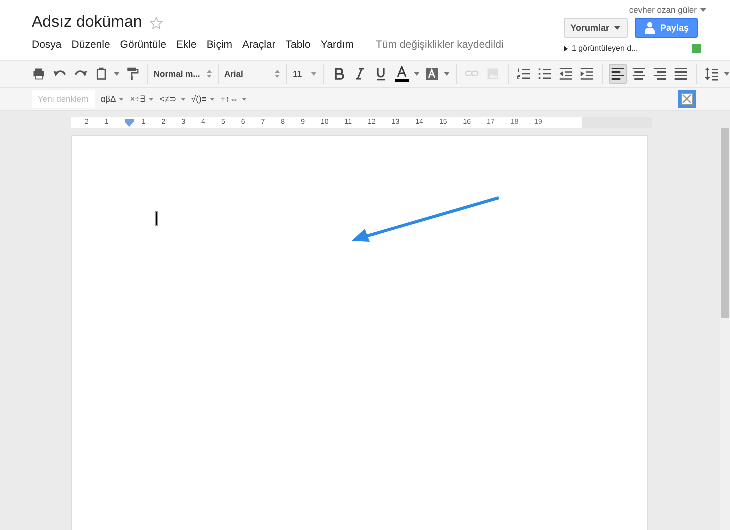 This screenshot has width=730, height=530. Describe the element at coordinates (219, 45) in the screenshot. I see `menu-item: Biçim` at that location.